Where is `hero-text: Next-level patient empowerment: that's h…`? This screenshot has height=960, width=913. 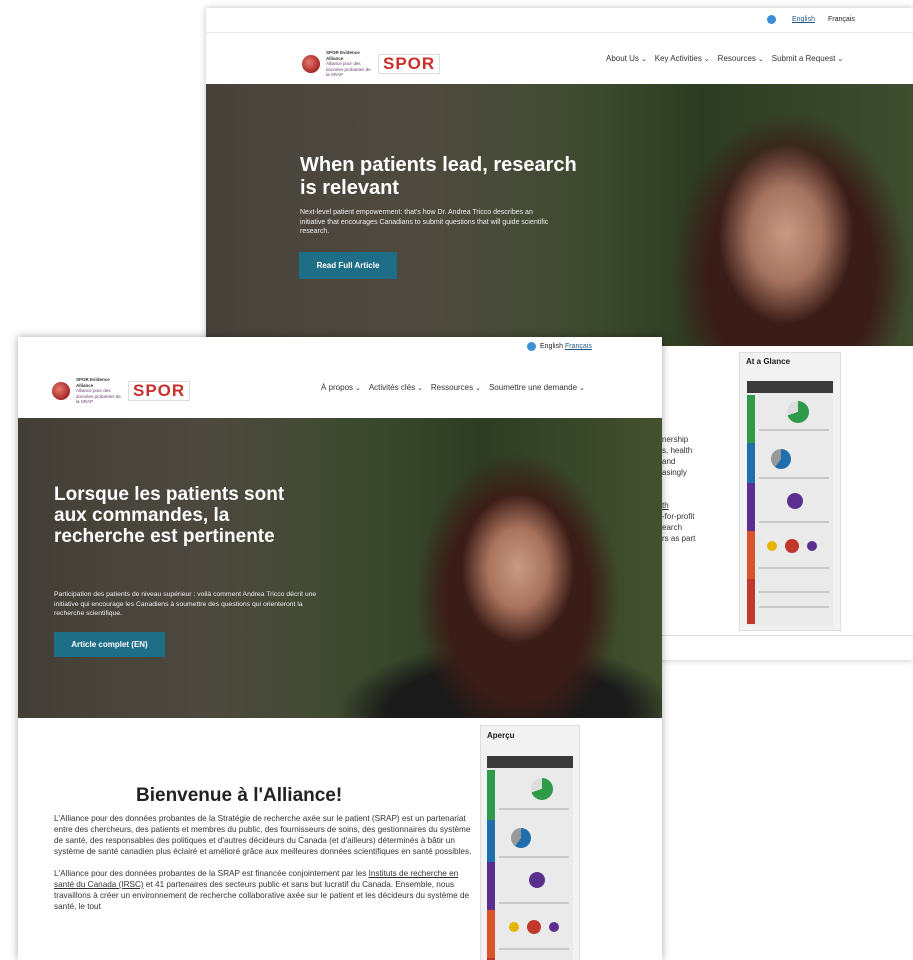 hero-text: Next-level patient empowerment: that's h… is located at coordinates (424, 222).